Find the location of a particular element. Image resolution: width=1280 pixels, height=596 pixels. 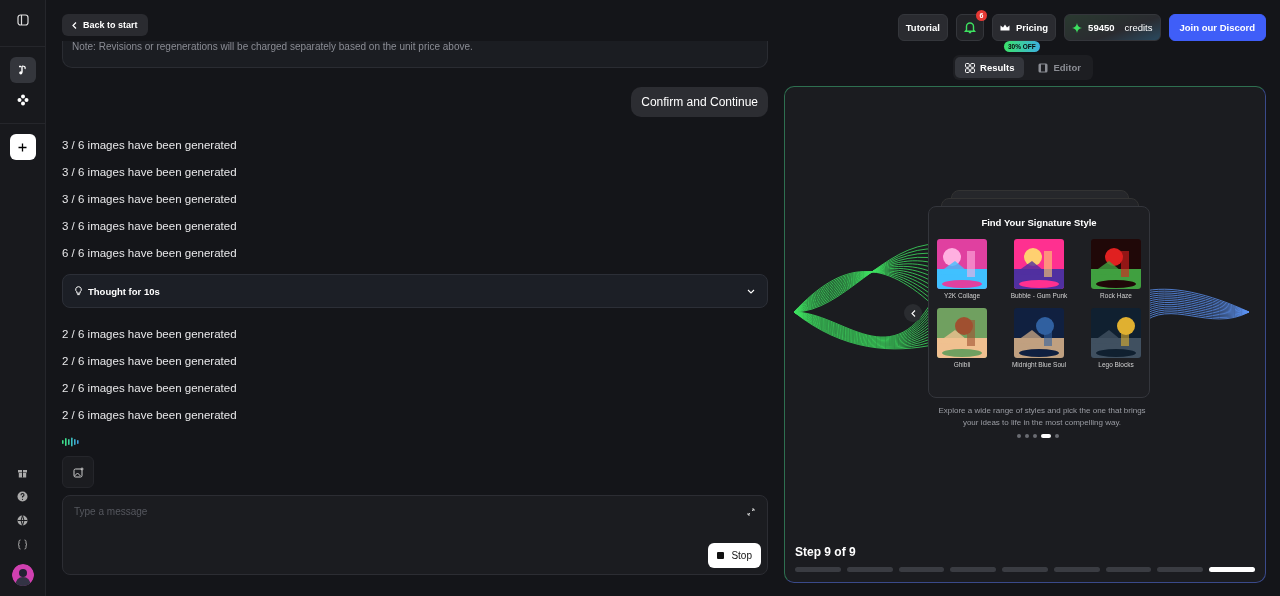

step-label: Step 9 of 9 is located at coordinates (826, 552).